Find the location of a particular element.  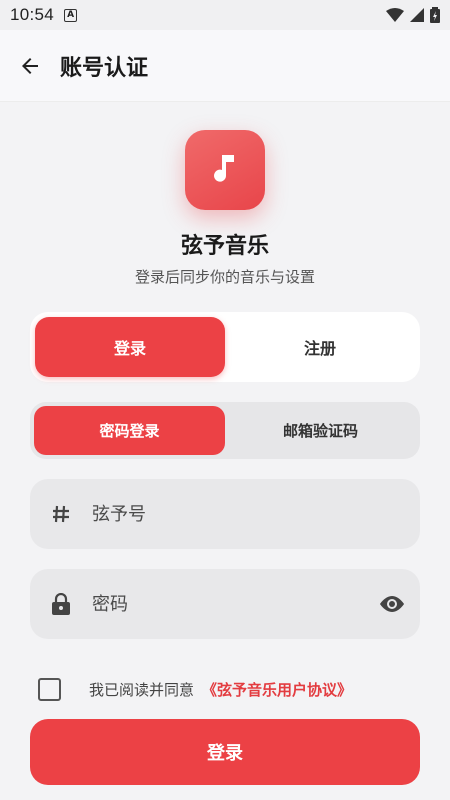

status-icons is located at coordinates (413, 15).